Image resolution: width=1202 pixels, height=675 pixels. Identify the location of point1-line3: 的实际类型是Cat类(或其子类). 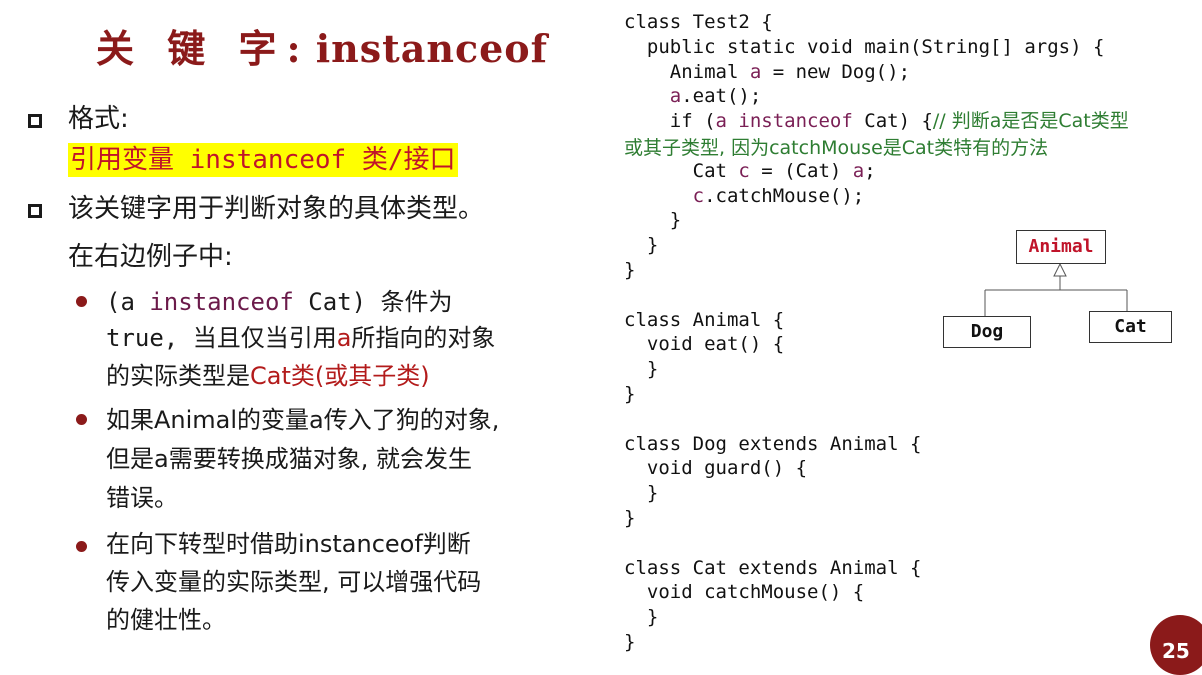
(268, 376).